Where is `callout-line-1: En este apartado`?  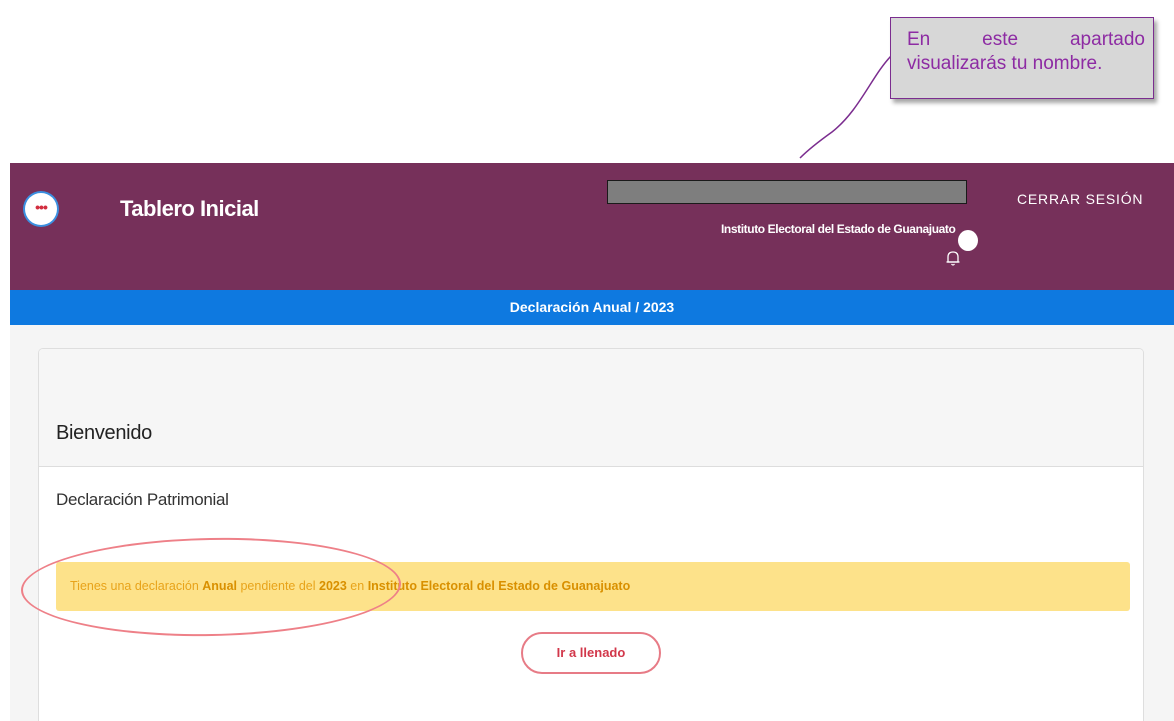
callout-line-1: En este apartado is located at coordinates (1026, 39).